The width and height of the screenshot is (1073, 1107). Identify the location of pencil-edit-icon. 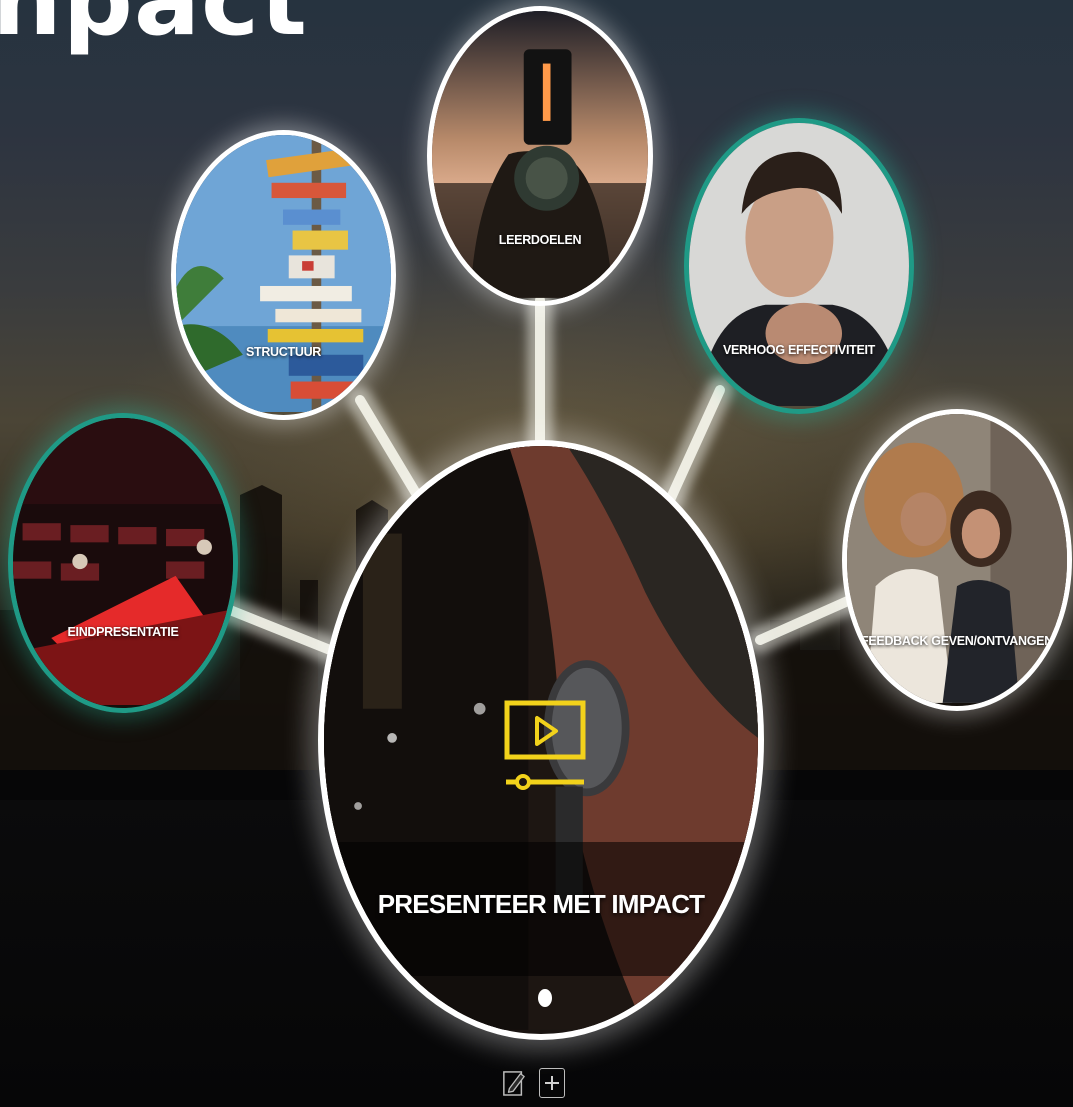
(514, 1083).